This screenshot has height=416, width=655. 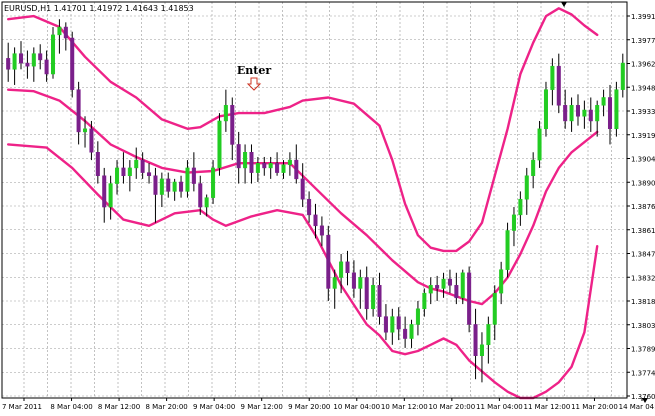 What do you see at coordinates (643, 65) in the screenshot?
I see `y-tick-label: 1.39625` at bounding box center [643, 65].